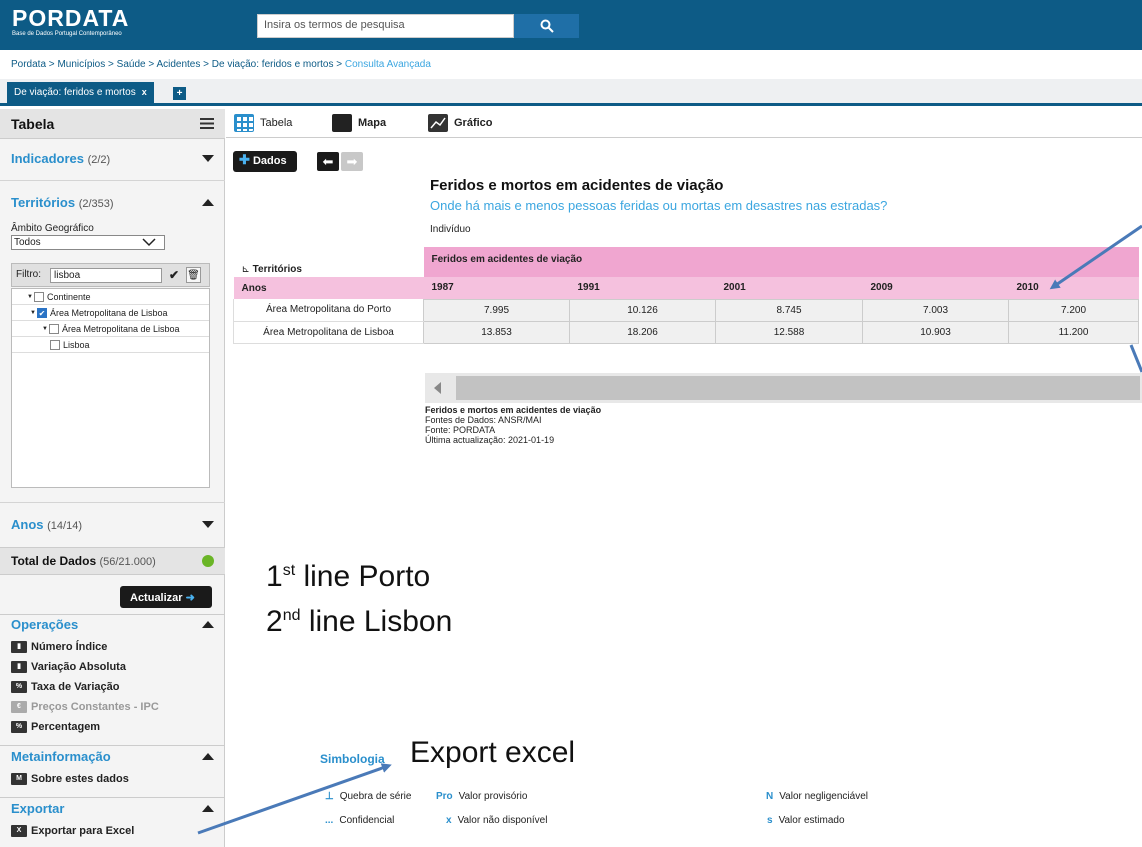 This screenshot has height=847, width=1142. I want to click on horizontal-scrollbar, so click(783, 388).